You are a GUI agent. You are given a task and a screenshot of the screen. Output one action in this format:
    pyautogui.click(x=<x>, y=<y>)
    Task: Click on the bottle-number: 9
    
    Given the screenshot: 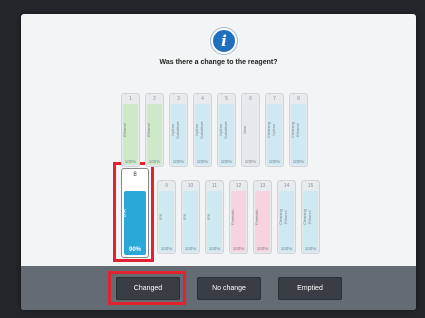 What is the action you would take?
    pyautogui.click(x=166, y=186)
    